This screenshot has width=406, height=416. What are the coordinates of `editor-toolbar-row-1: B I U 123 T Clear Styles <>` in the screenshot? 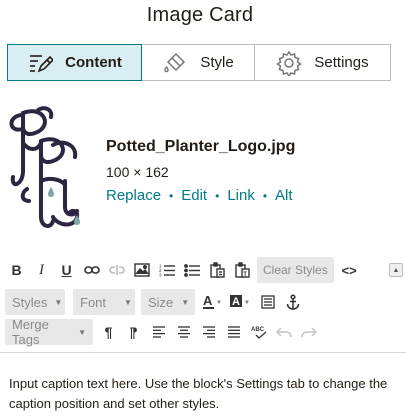 It's located at (203, 270).